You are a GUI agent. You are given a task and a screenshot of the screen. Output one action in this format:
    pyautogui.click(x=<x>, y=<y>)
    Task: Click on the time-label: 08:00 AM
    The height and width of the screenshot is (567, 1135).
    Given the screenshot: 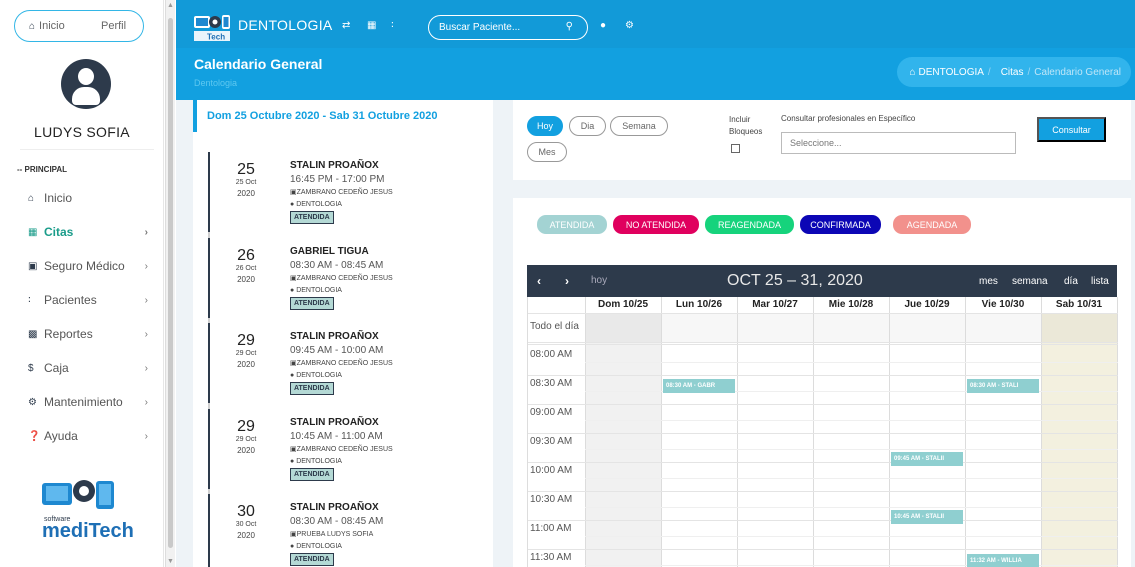 What is the action you would take?
    pyautogui.click(x=551, y=354)
    